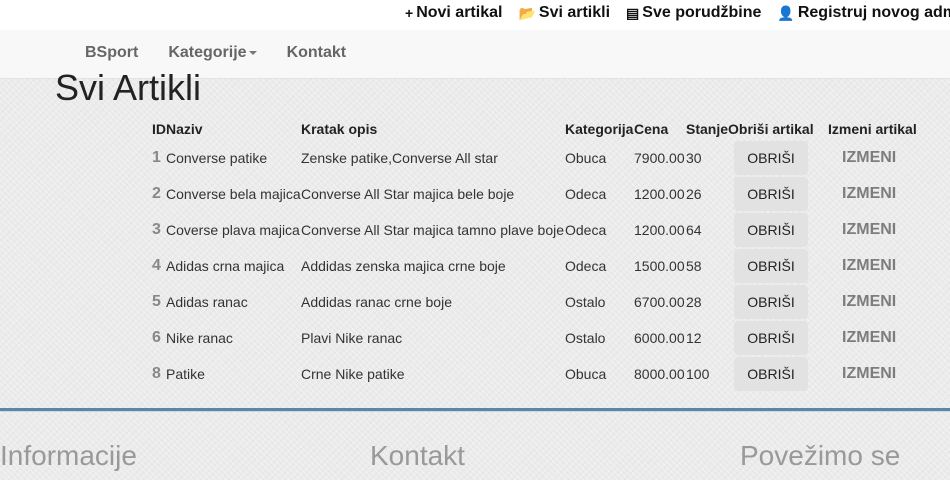 The width and height of the screenshot is (950, 480). I want to click on footer-contact-heading: Kontakt, so click(417, 455).